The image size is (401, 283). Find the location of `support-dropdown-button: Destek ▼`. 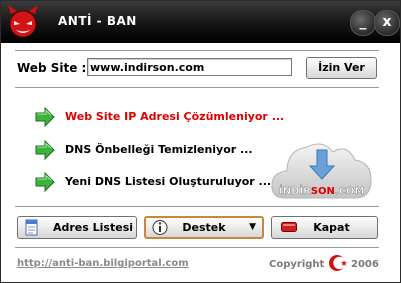

support-dropdown-button: Destek ▼ is located at coordinates (204, 227).